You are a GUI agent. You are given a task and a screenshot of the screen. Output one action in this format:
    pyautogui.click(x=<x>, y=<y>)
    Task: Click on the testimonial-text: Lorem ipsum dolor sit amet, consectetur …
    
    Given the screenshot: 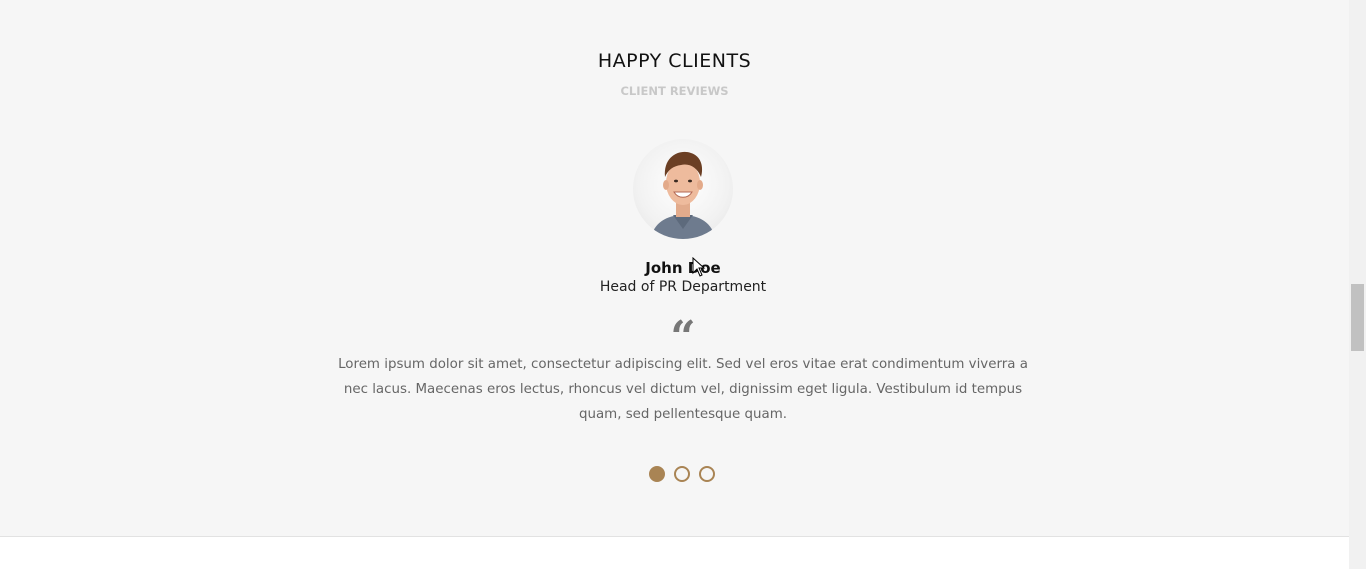 What is the action you would take?
    pyautogui.click(x=683, y=389)
    